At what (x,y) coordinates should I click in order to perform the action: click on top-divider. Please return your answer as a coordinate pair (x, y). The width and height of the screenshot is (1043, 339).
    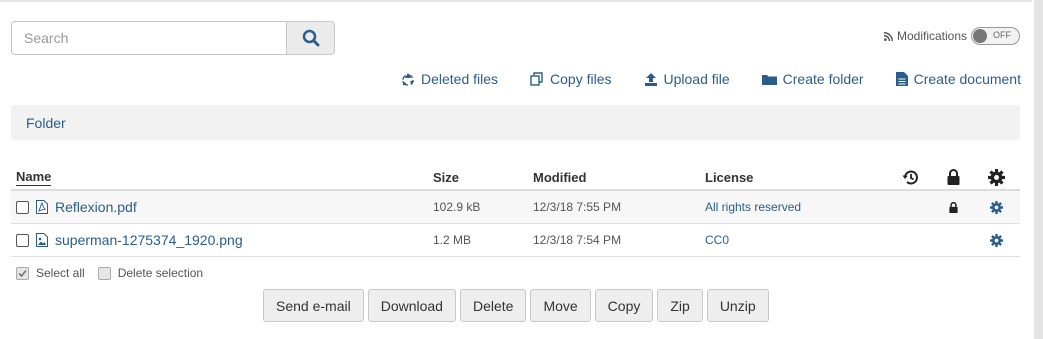
    Looking at the image, I should click on (516, 1).